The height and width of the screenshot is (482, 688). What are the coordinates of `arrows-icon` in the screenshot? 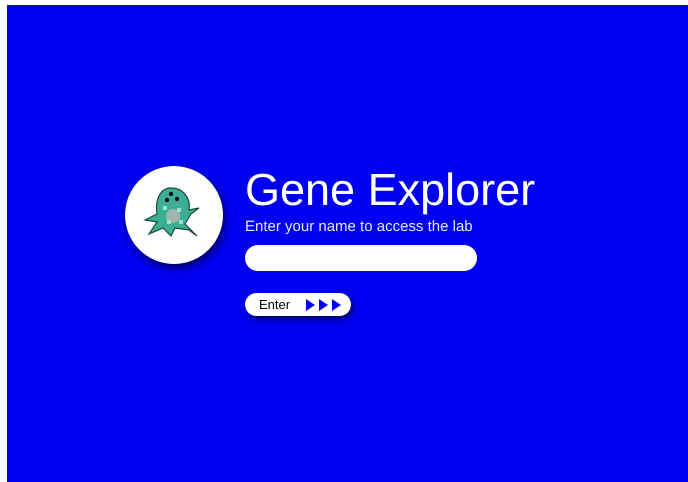 It's located at (324, 304).